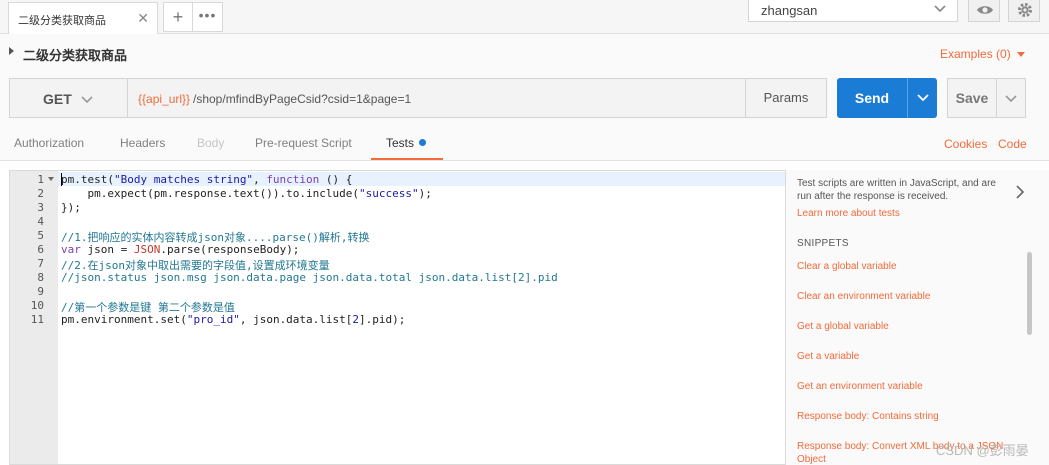 The height and width of the screenshot is (465, 1049). I want to click on more-tabs-button: •••, so click(208, 17).